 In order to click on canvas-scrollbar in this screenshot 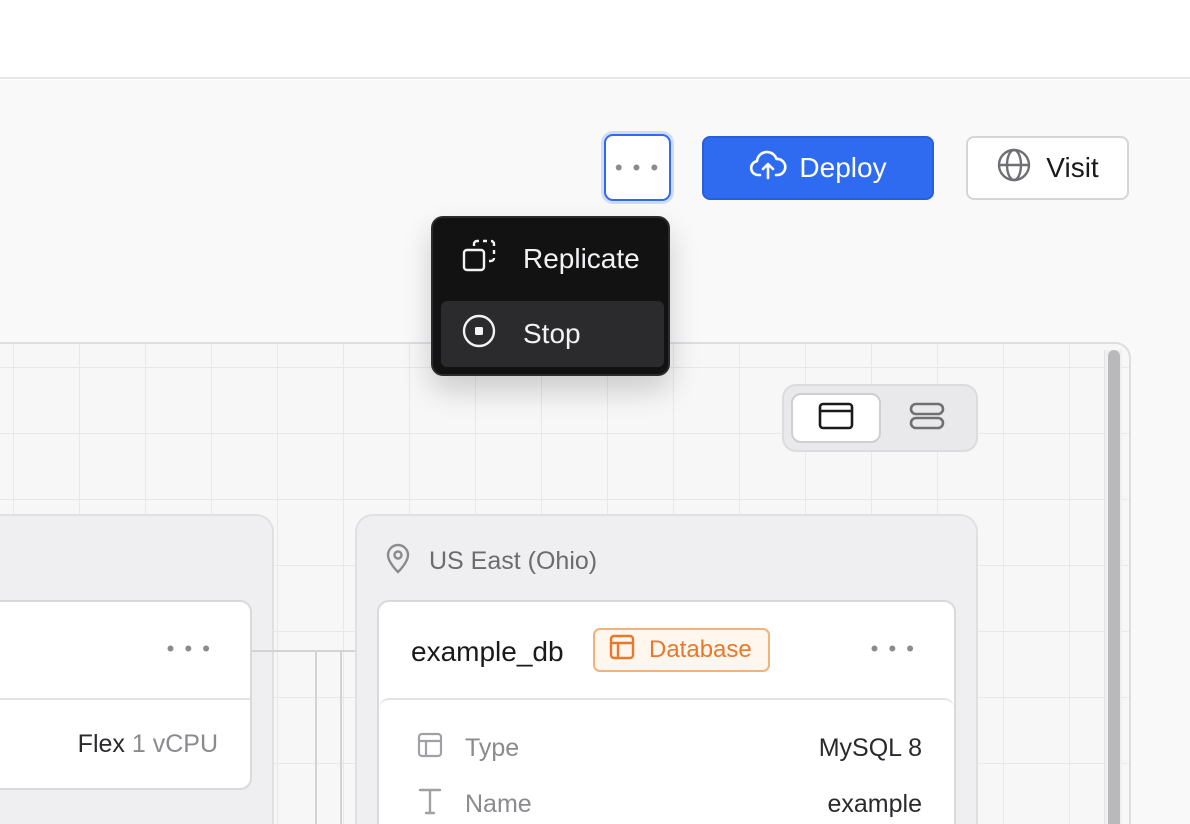, I will do `click(1113, 587)`.